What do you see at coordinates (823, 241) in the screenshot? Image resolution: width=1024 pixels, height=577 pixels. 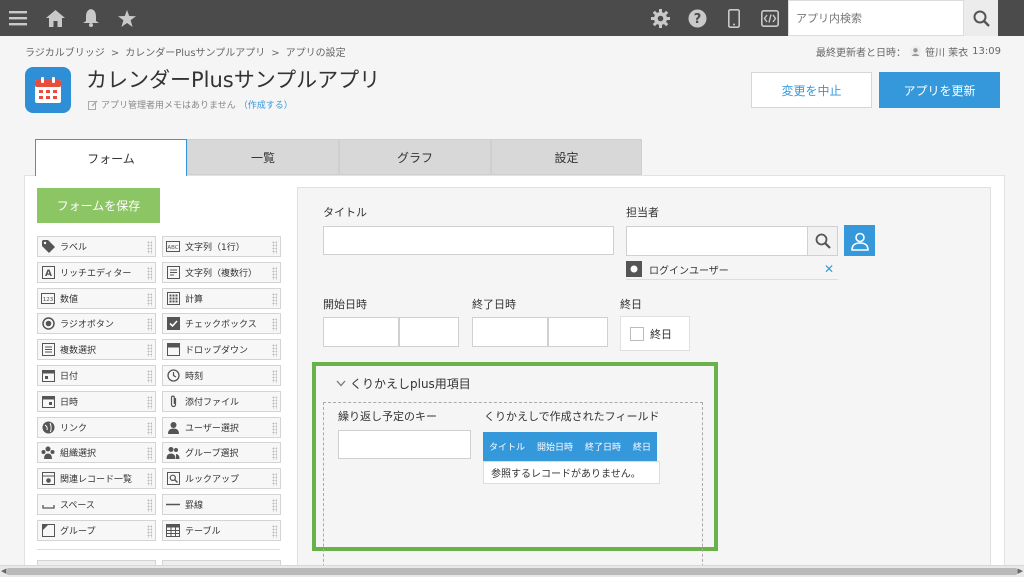 I see `user-search-button` at bounding box center [823, 241].